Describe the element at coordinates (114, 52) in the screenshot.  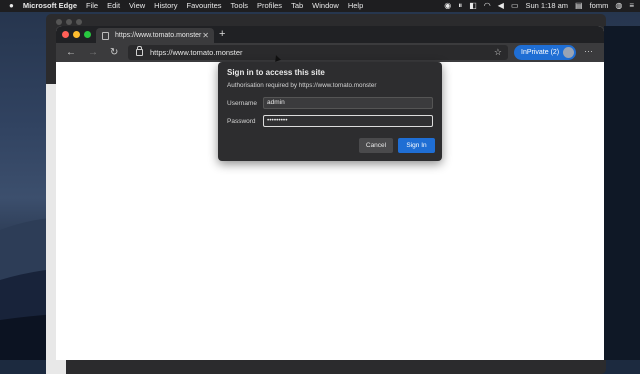
I see `refresh-button: ↻` at that location.